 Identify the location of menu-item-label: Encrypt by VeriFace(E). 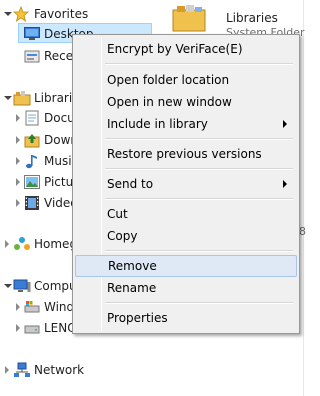
(175, 49).